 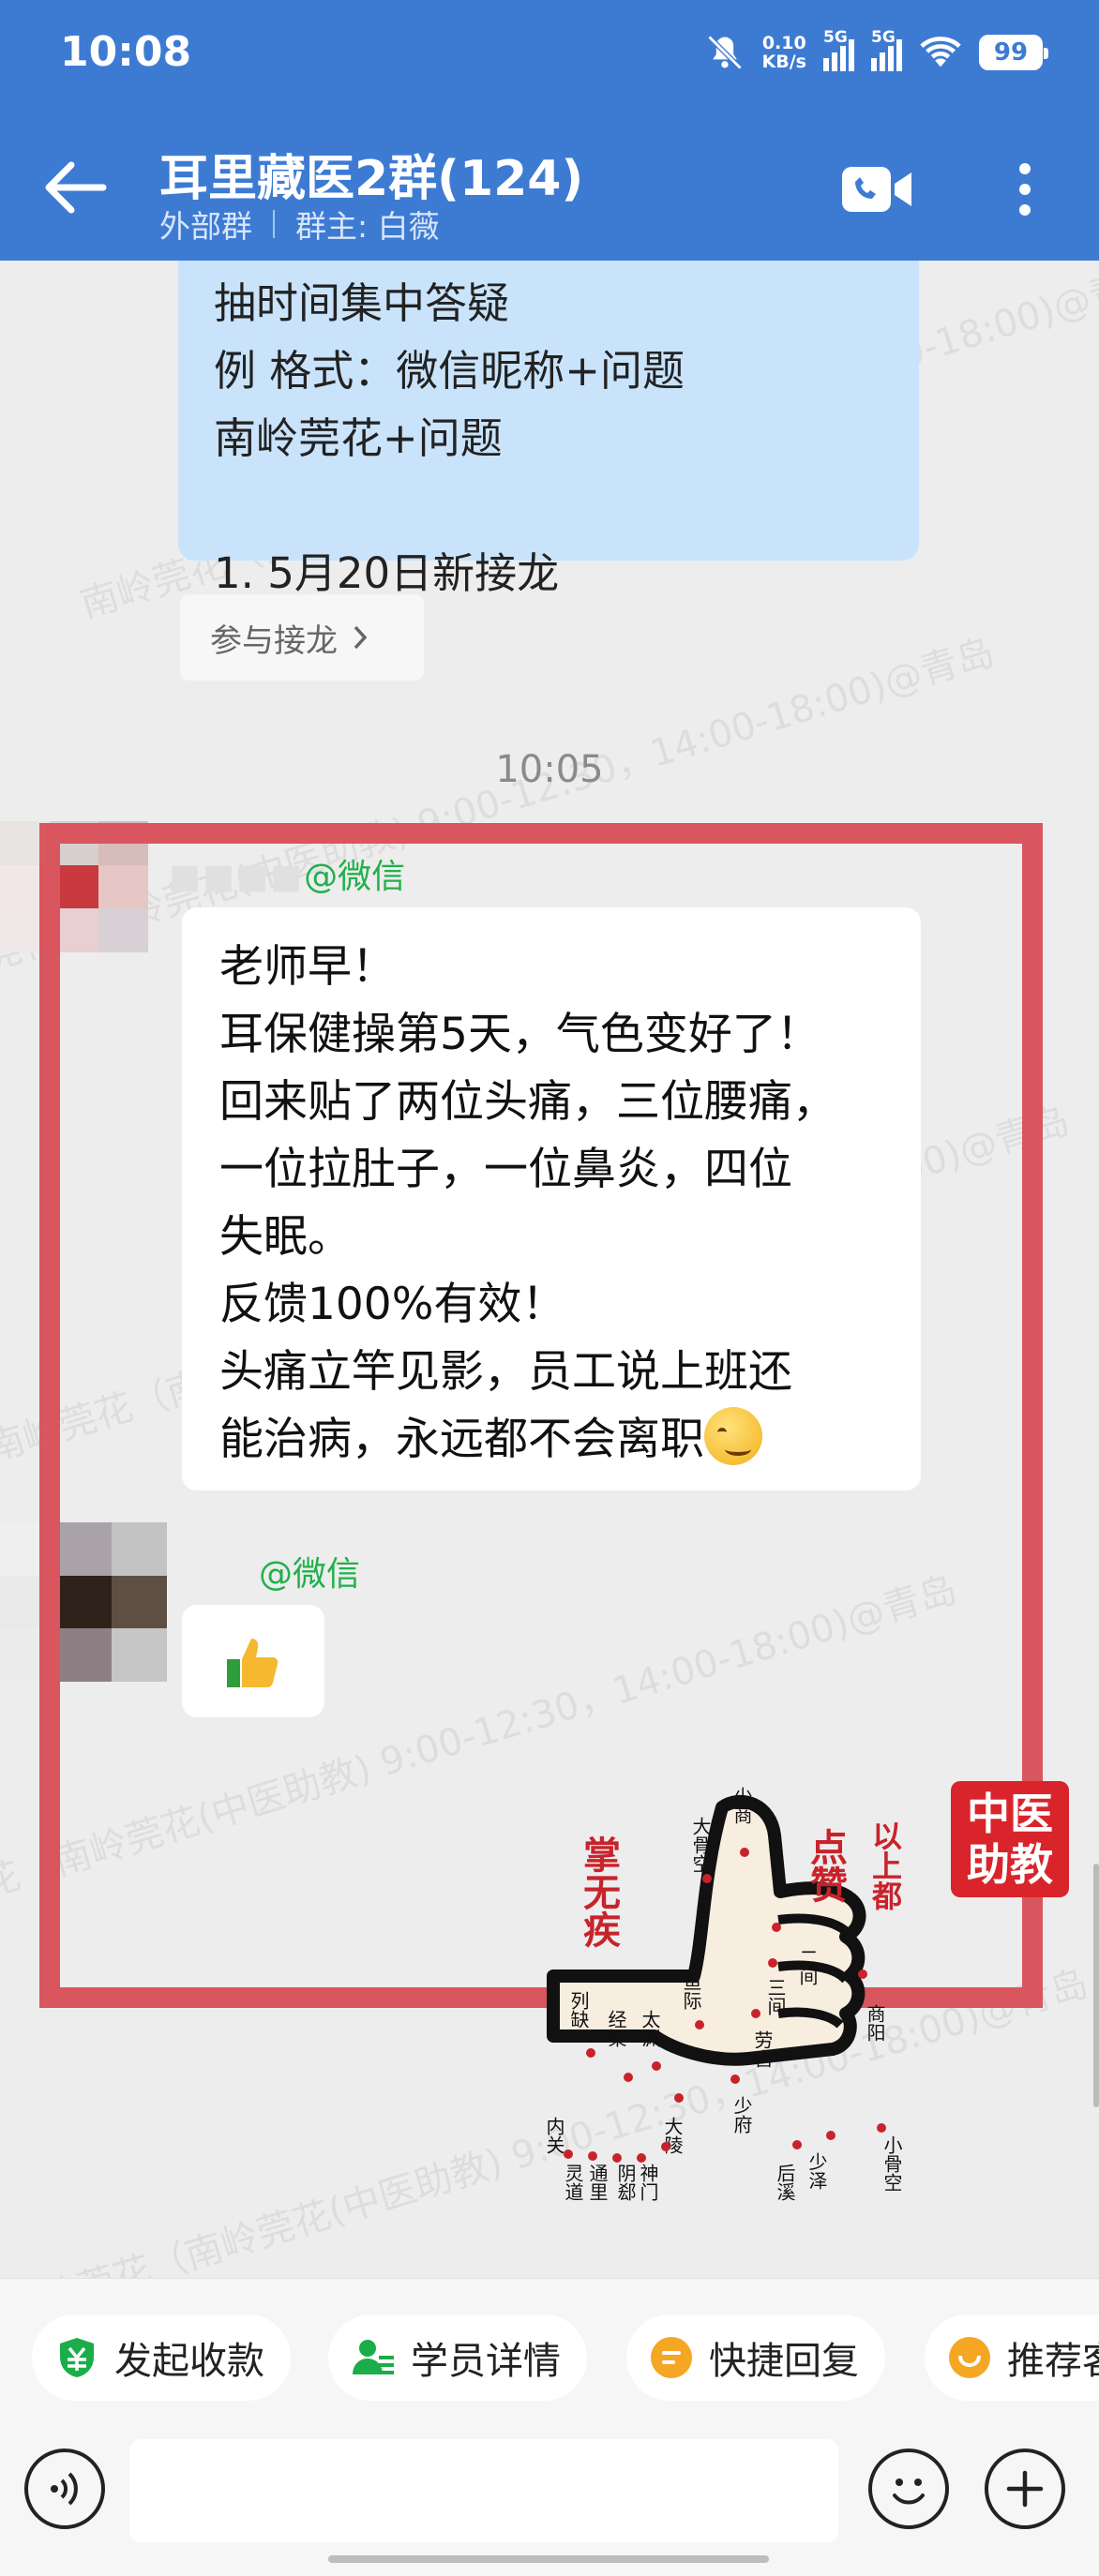 What do you see at coordinates (548, 429) in the screenshot?
I see `announcement-bubble: 抽时间集中答疑 例 格式：微信昵称+问题 南岭莞花+问题 1. 5月20日新接龙` at bounding box center [548, 429].